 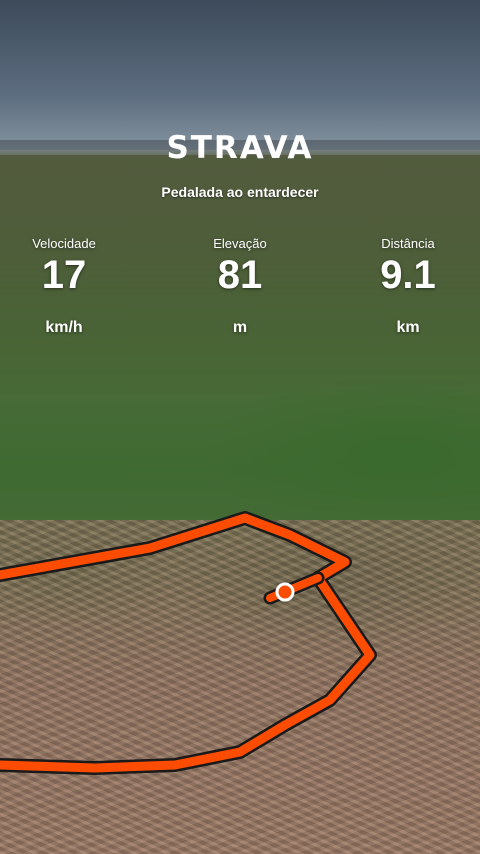 I want to click on speed-value: 17, so click(x=64, y=275).